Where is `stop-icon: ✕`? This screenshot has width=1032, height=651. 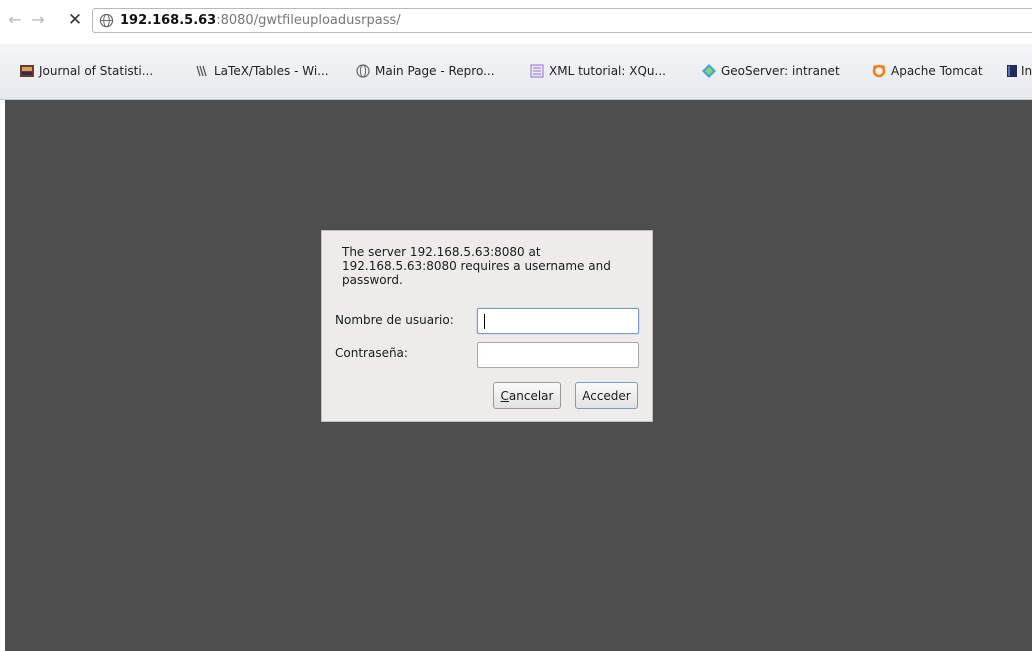 stop-icon: ✕ is located at coordinates (75, 20).